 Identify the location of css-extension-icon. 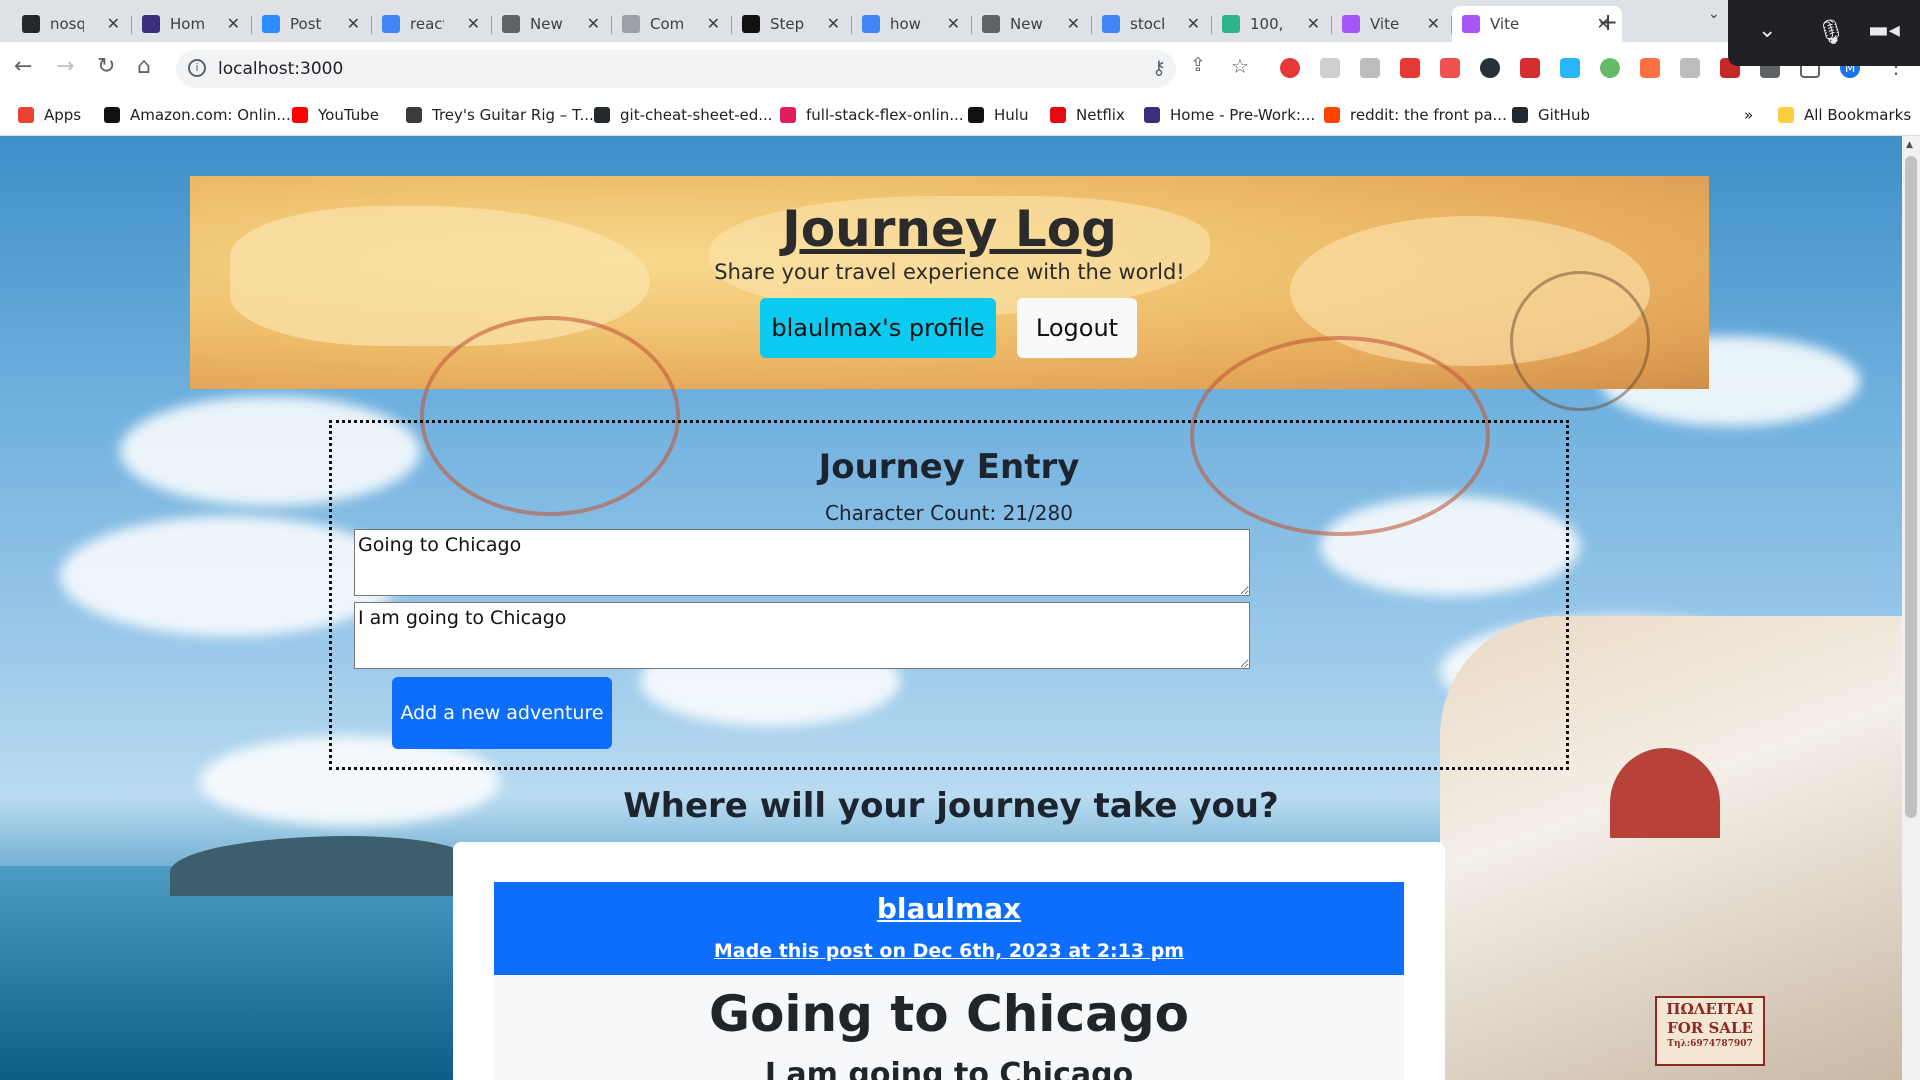
(1370, 68).